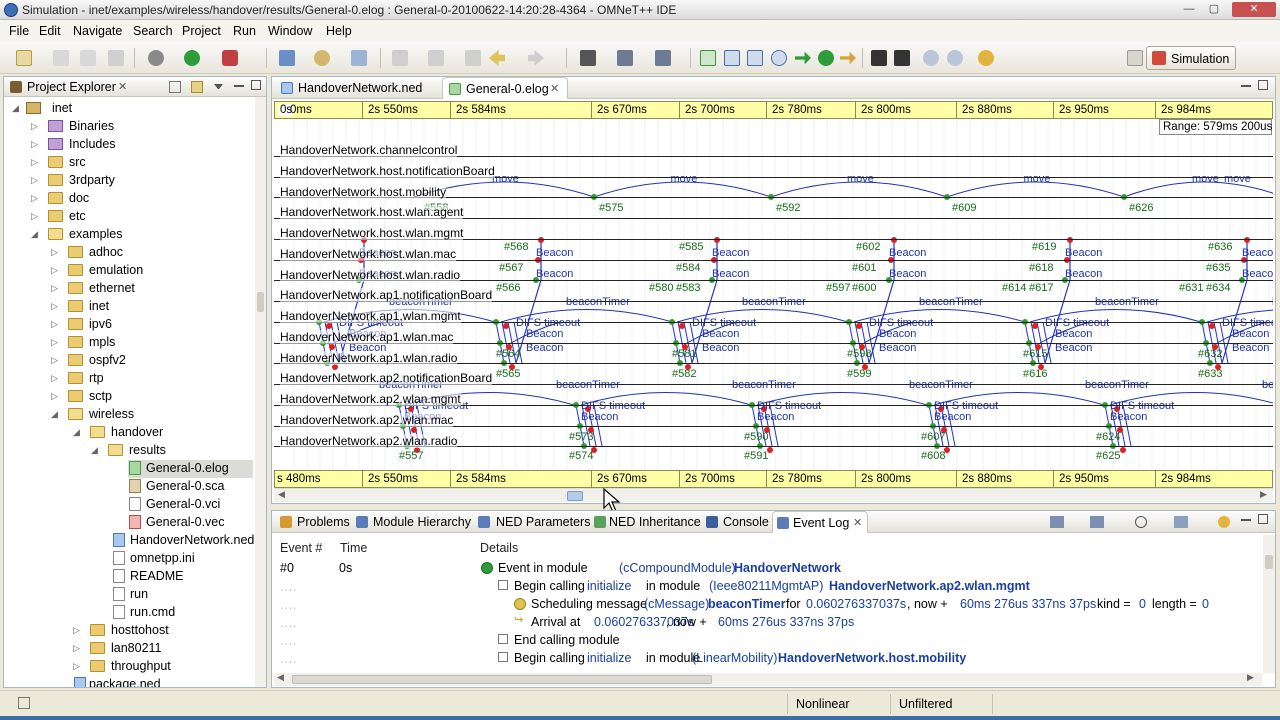 The height and width of the screenshot is (720, 1280). I want to click on tree-item-includes: ▷ Includes, so click(138, 145).